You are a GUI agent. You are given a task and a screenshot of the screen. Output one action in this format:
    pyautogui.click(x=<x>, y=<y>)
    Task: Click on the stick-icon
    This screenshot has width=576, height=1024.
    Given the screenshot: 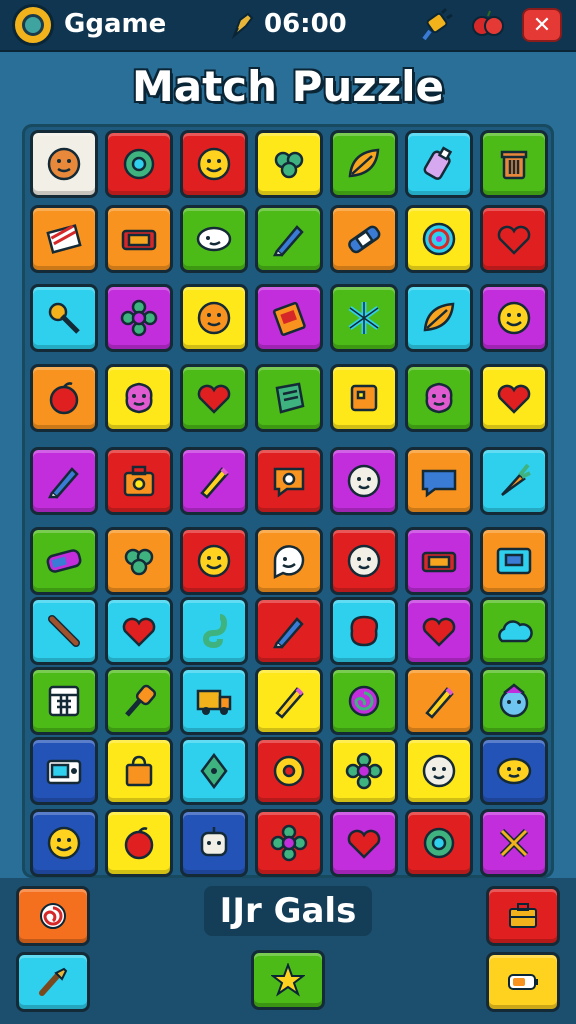 What is the action you would take?
    pyautogui.click(x=64, y=631)
    